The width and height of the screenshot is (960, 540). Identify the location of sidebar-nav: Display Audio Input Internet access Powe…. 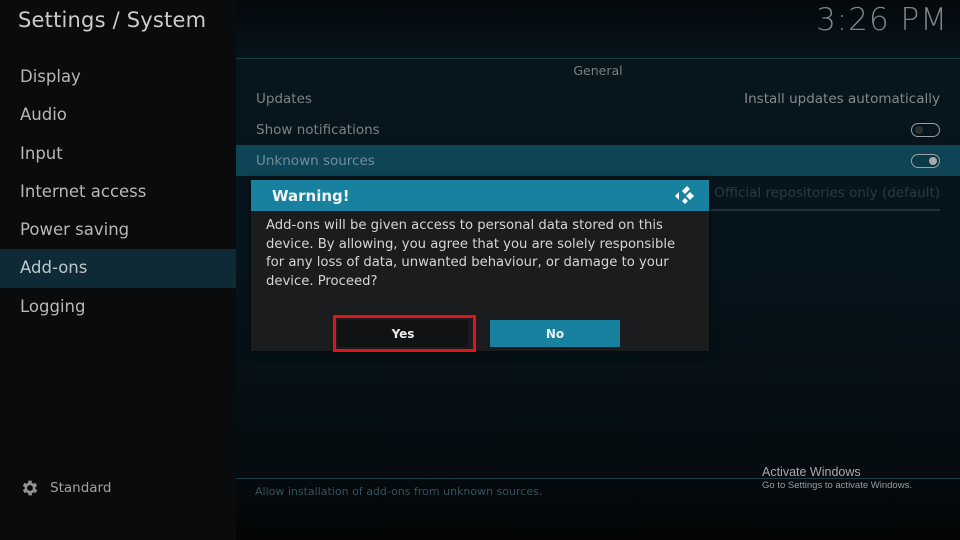
(118, 192).